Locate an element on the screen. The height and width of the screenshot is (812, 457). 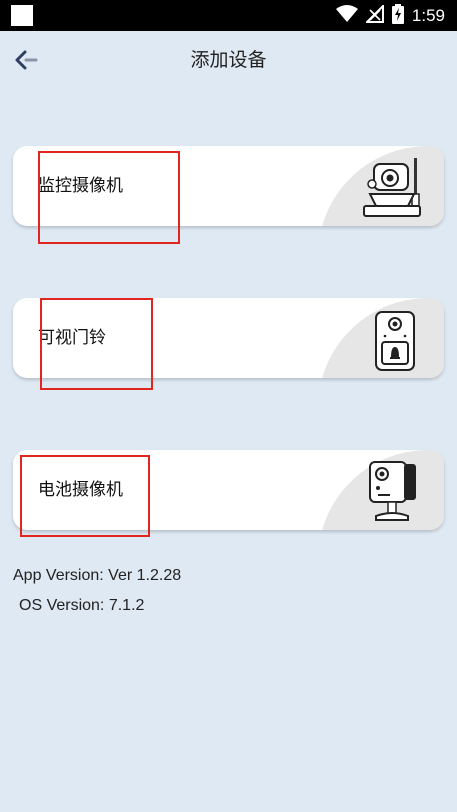
wifi-icon is located at coordinates (346, 15).